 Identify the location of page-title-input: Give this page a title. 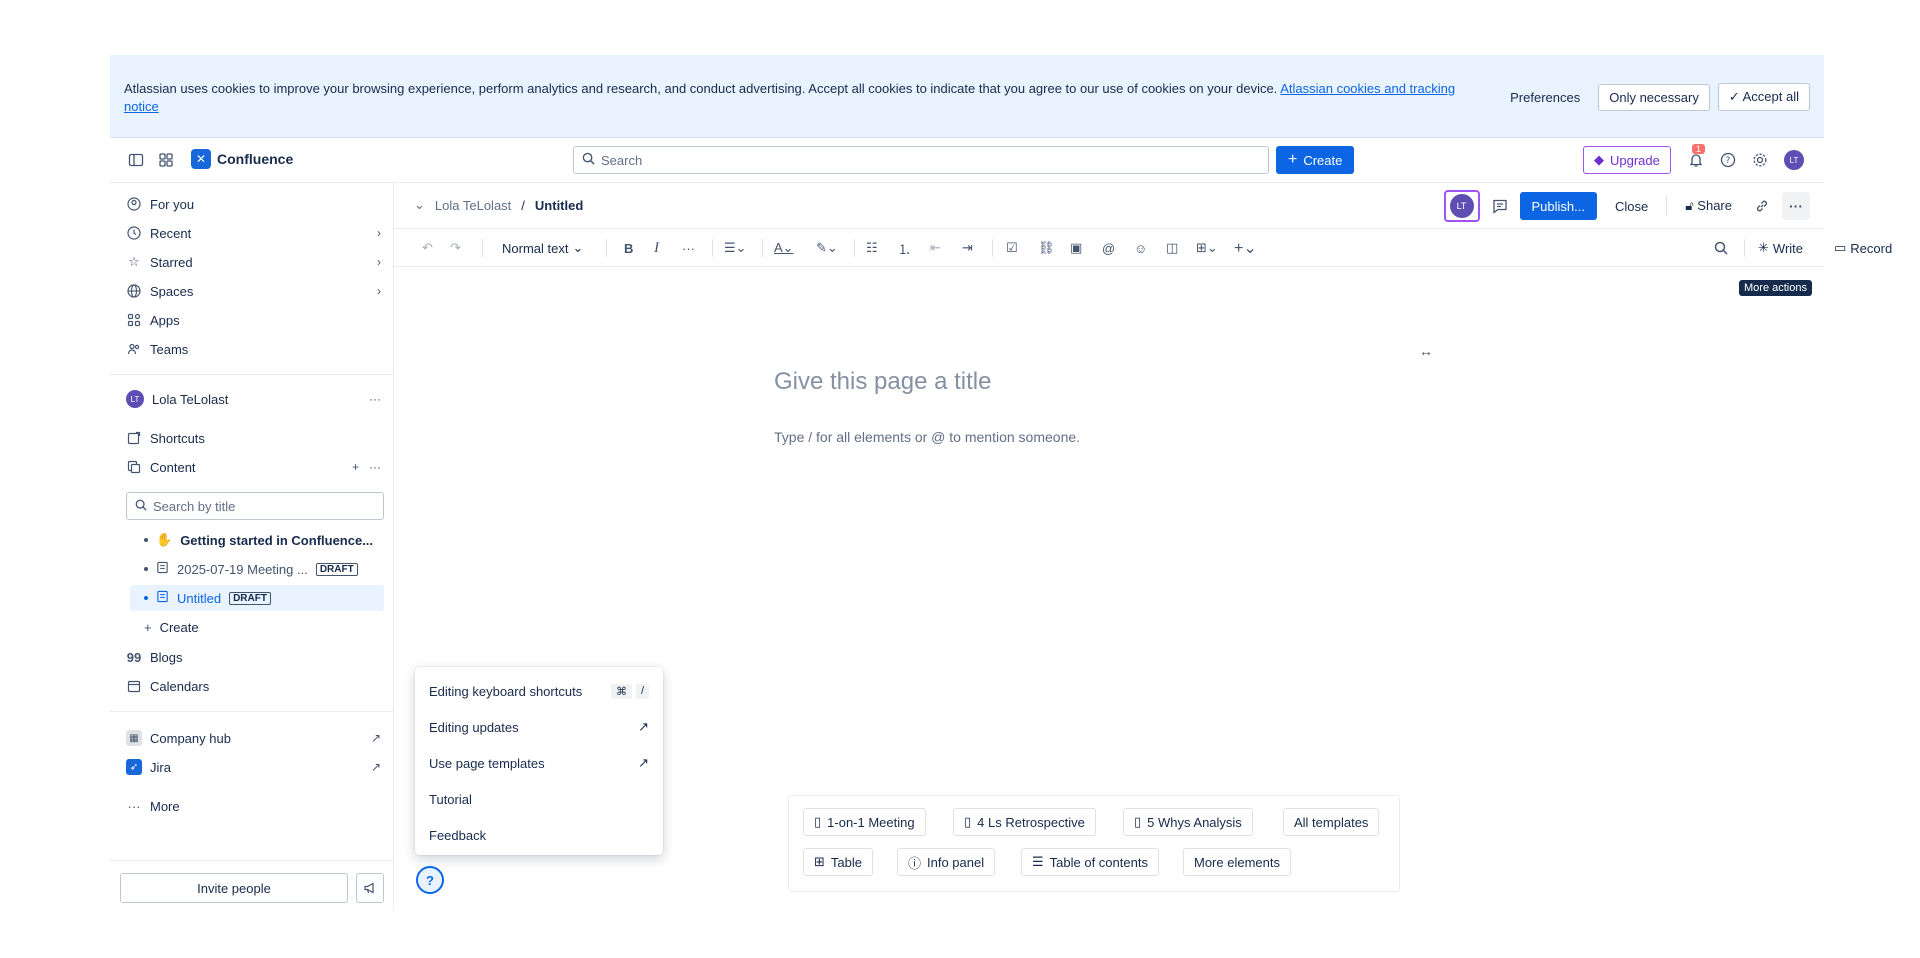
(882, 382).